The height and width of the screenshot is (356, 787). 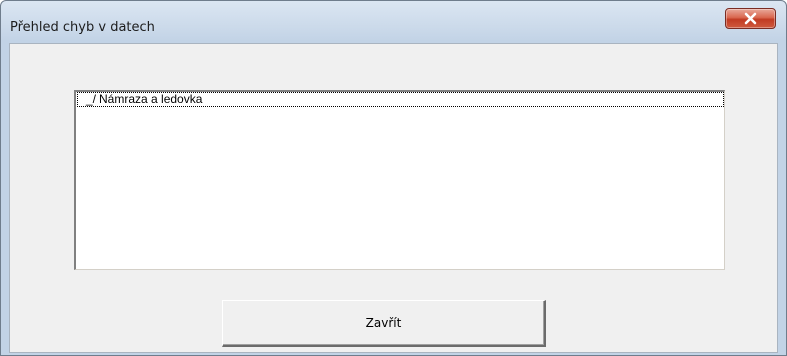 What do you see at coordinates (151, 99) in the screenshot?
I see `list-item-label: Námraza a ledovka` at bounding box center [151, 99].